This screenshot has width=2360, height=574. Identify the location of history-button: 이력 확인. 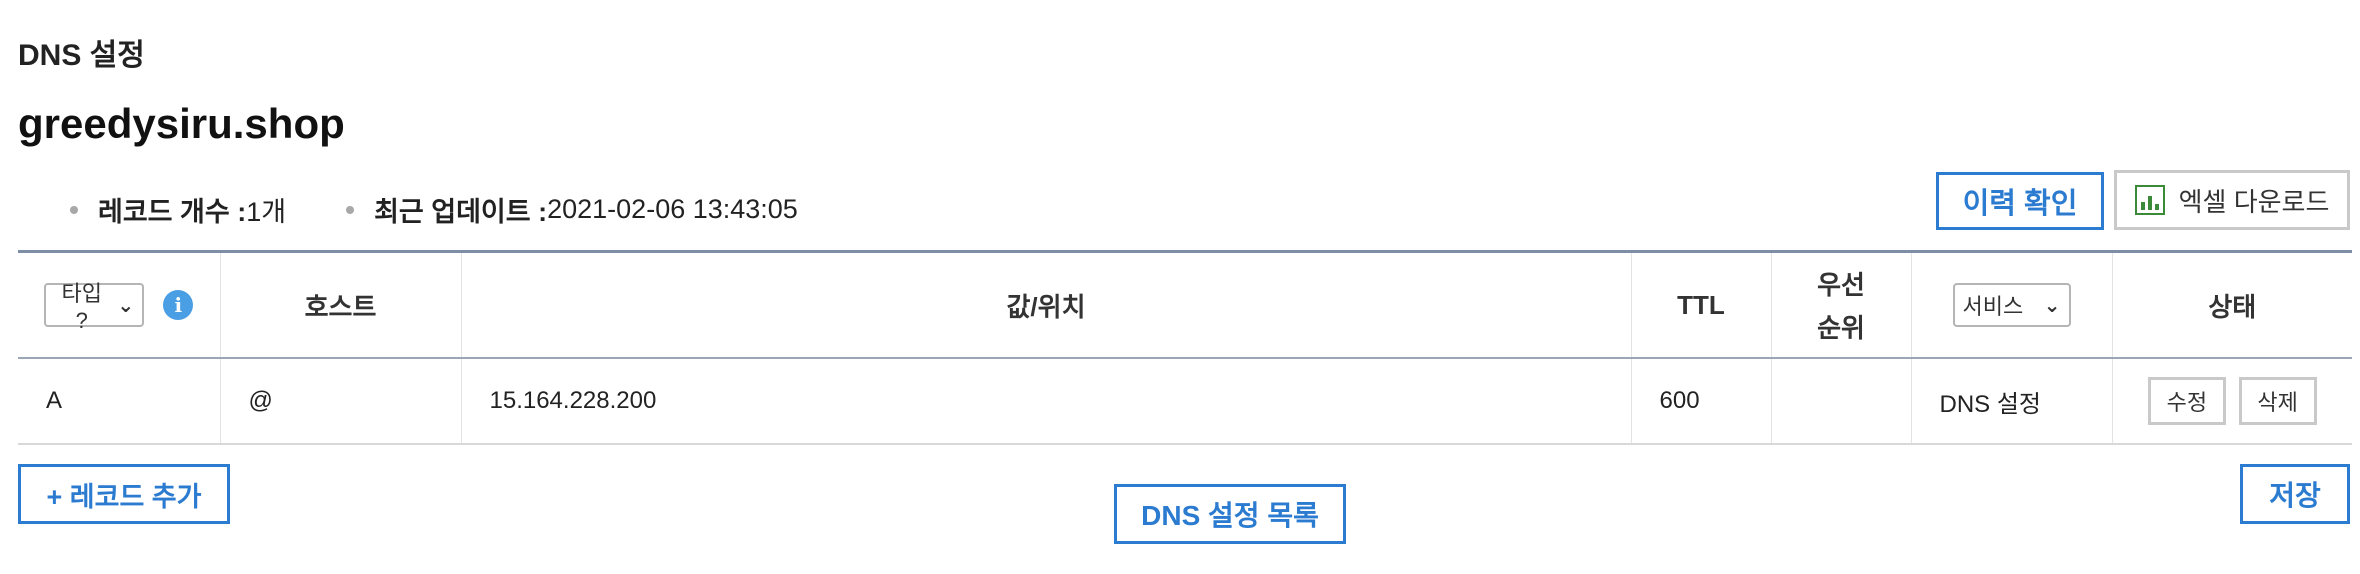
(2020, 201).